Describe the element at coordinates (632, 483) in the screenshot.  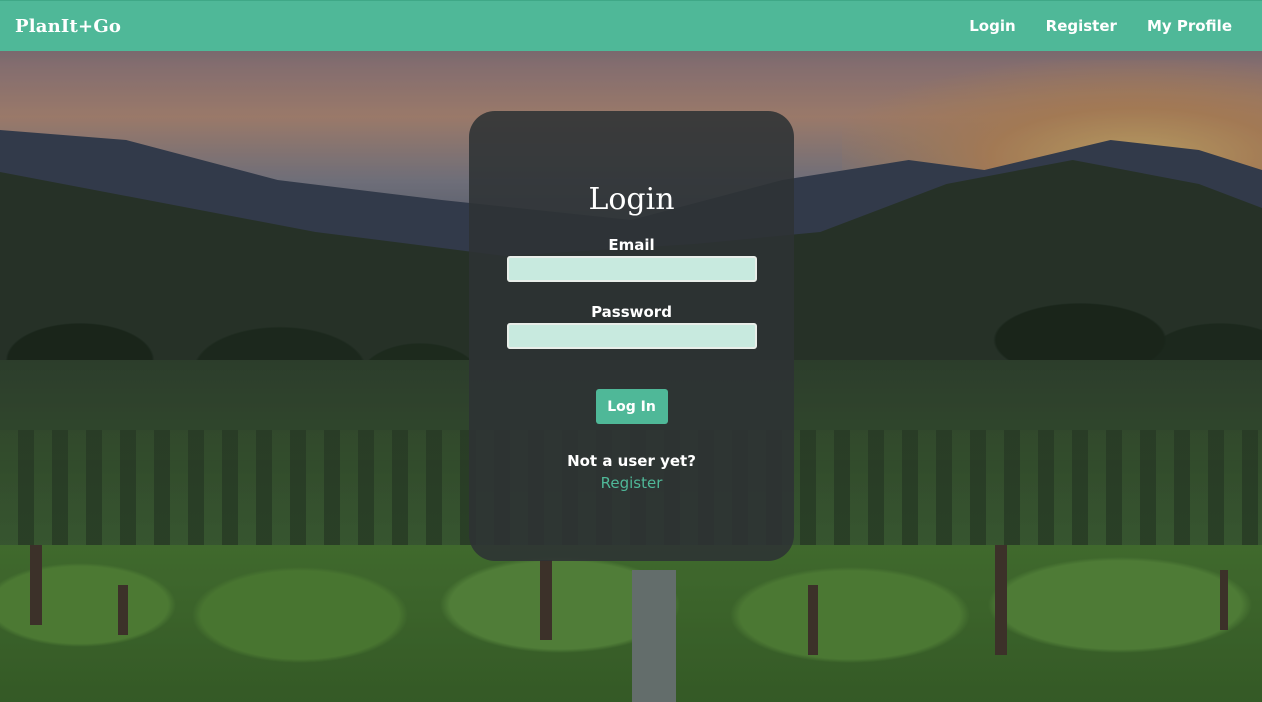
I see `register-link: Register` at that location.